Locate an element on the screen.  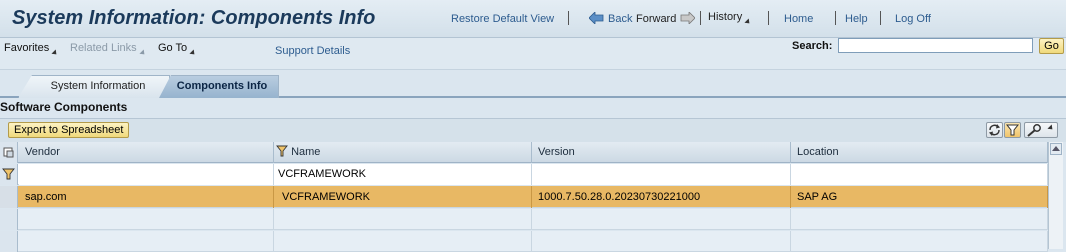
restore-default-view-link: Restore Default View is located at coordinates (502, 19).